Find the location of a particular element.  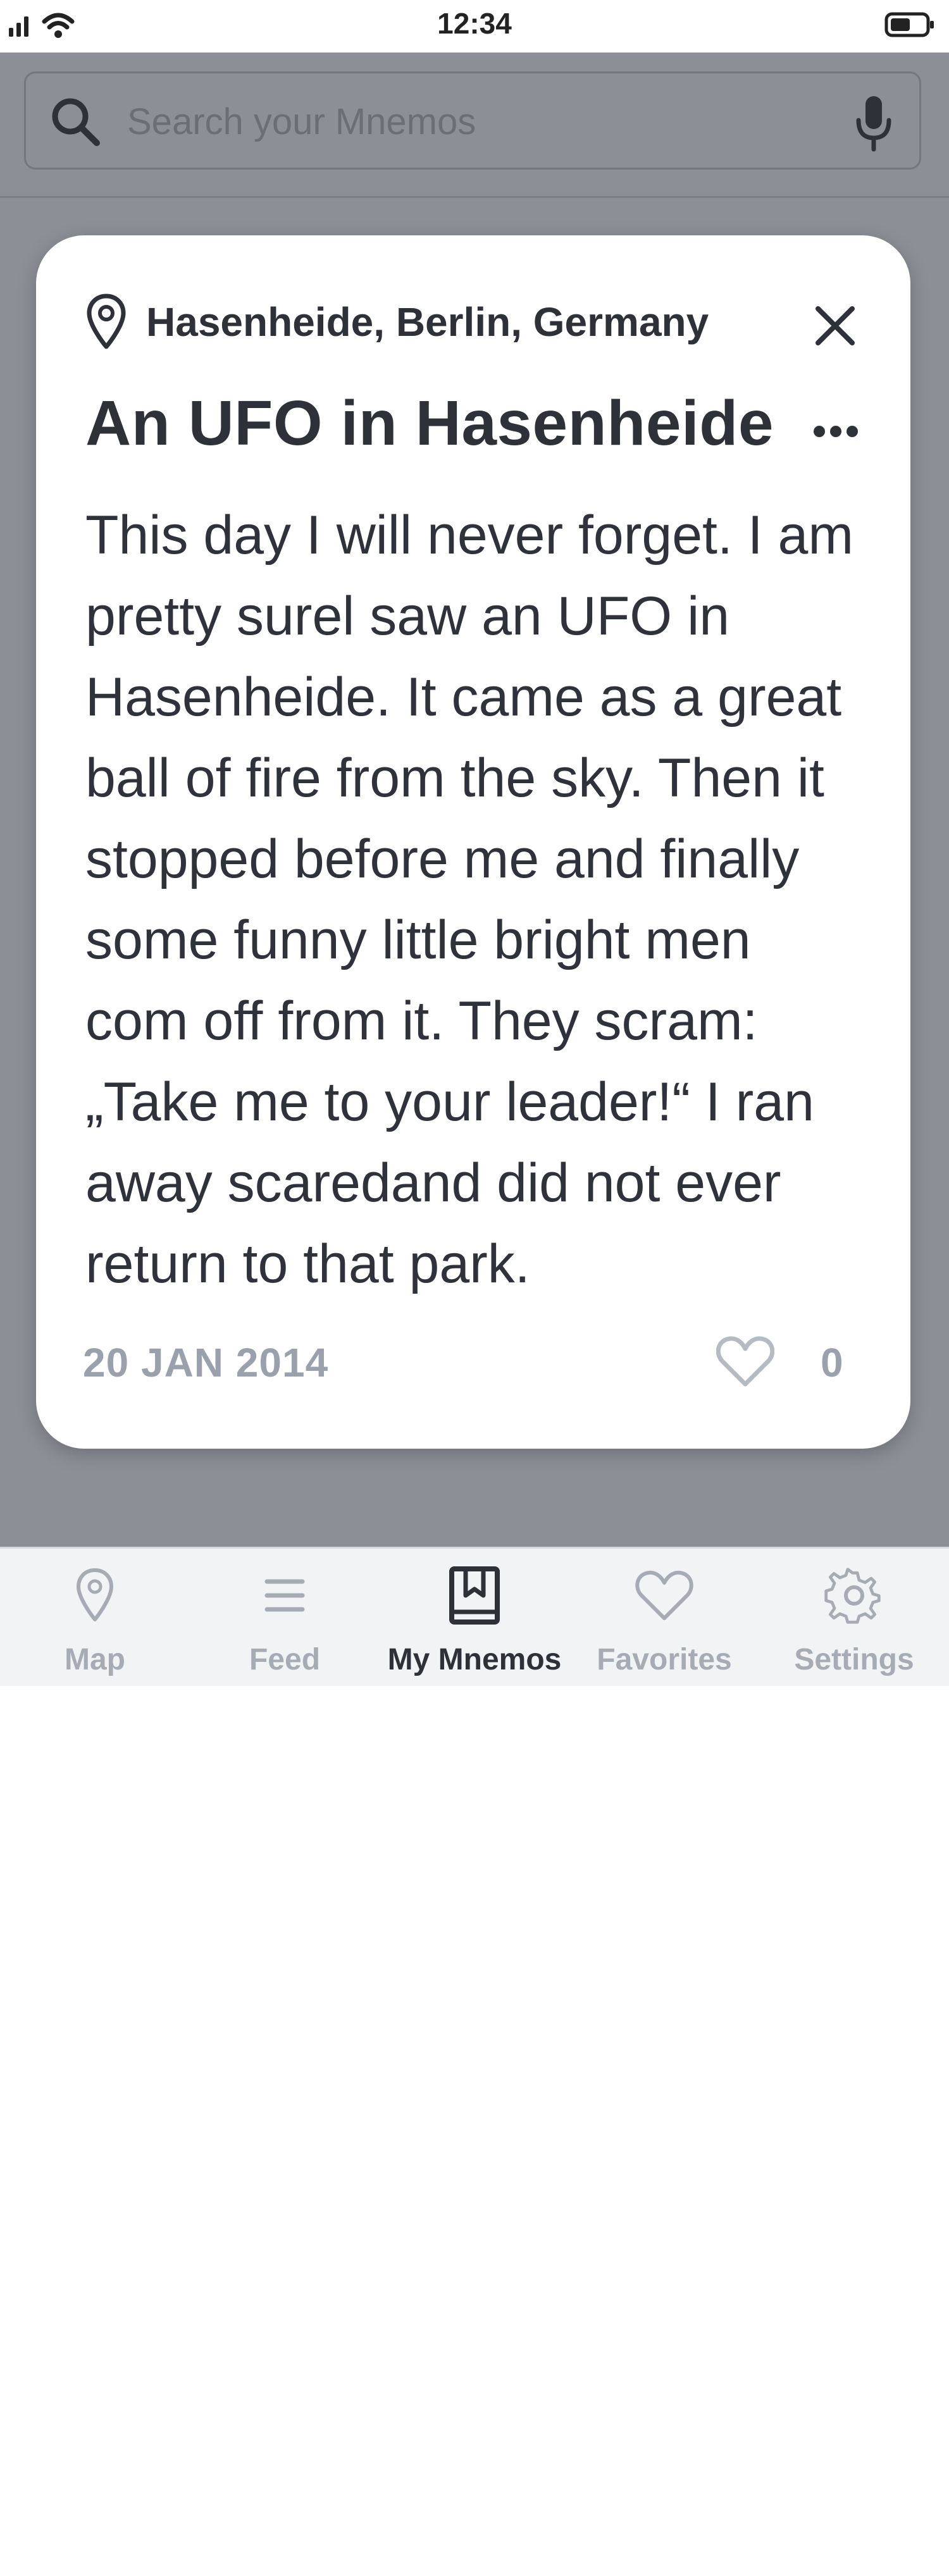

tab-label-map: Map is located at coordinates (95, 1659).